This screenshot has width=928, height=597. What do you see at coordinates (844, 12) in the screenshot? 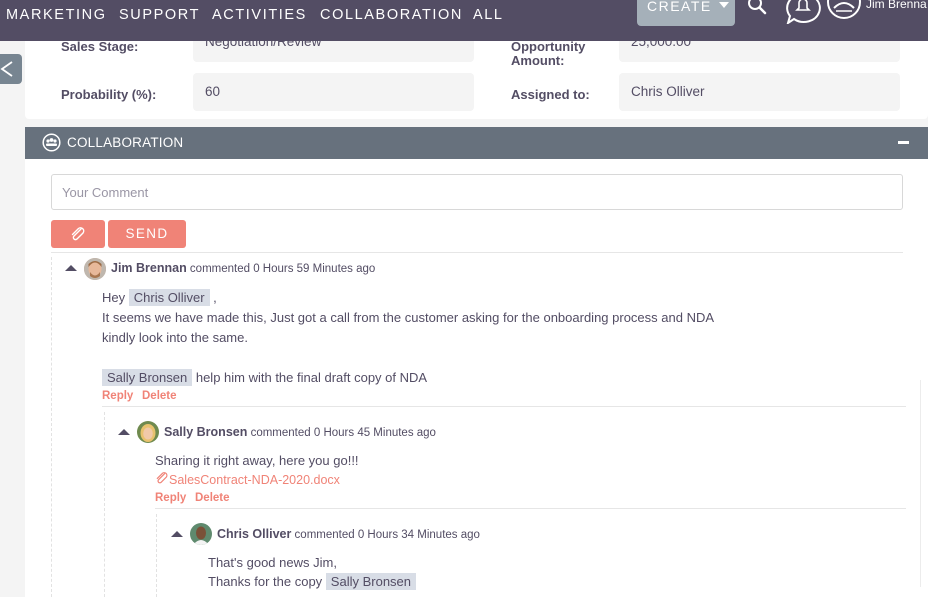
I see `user-avatar-icon` at bounding box center [844, 12].